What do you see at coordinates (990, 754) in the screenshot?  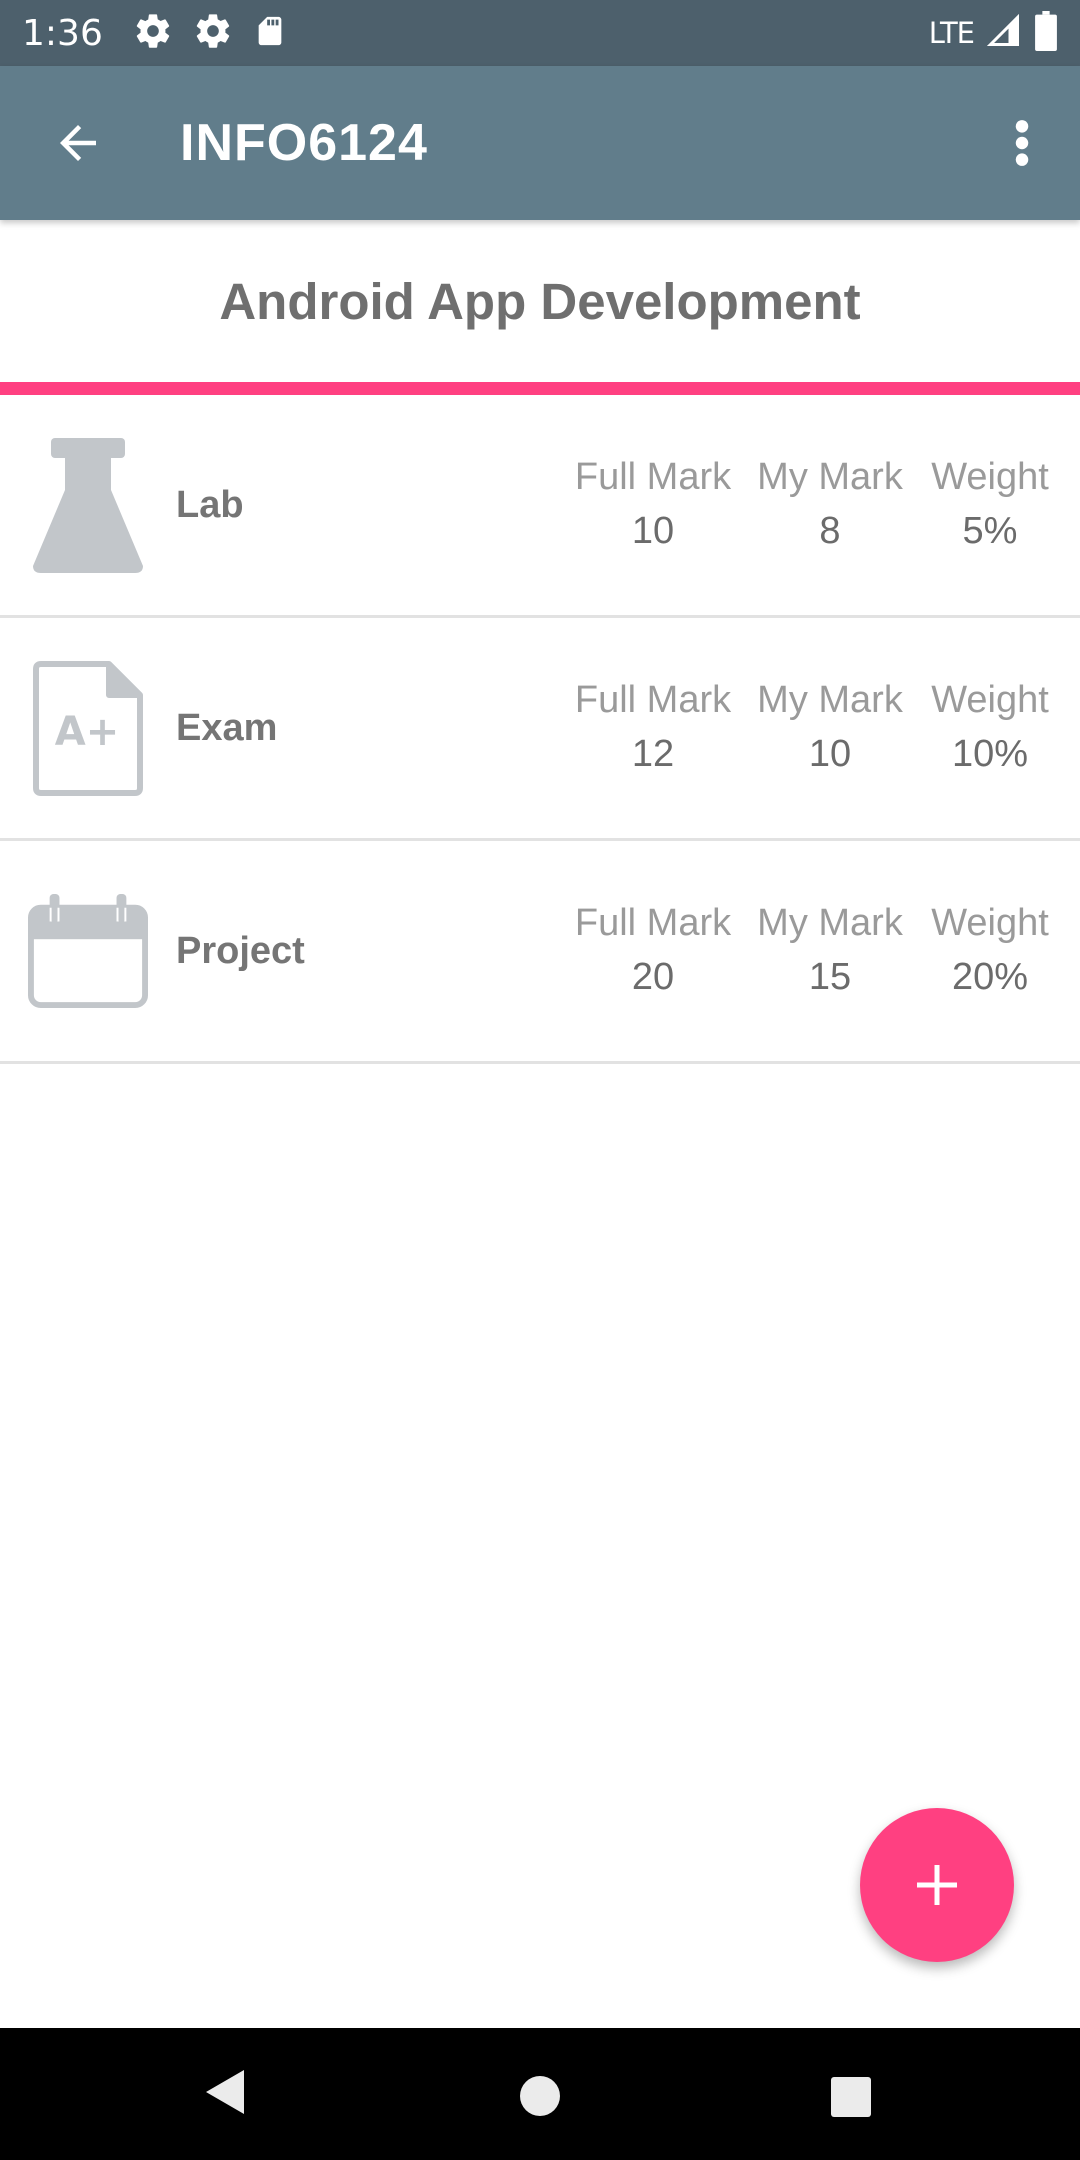 I see `weight-value: 10%` at bounding box center [990, 754].